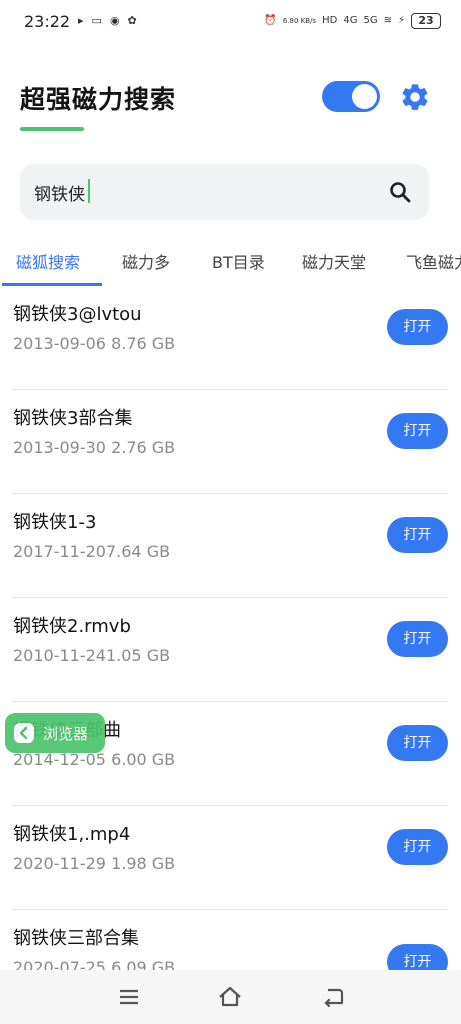  I want to click on tab-cili-tiantang: 磁力天堂, so click(334, 261).